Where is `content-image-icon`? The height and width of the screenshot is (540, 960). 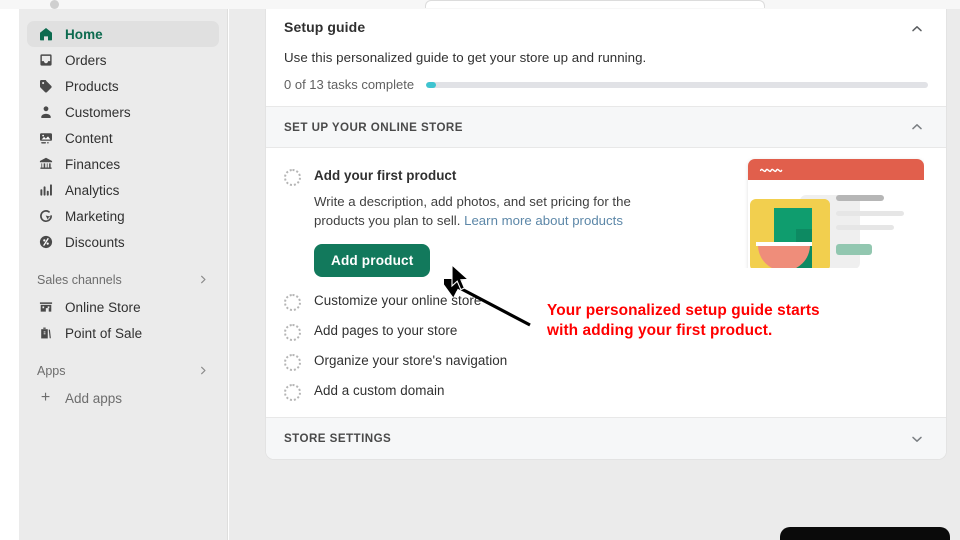
content-image-icon is located at coordinates (45, 138).